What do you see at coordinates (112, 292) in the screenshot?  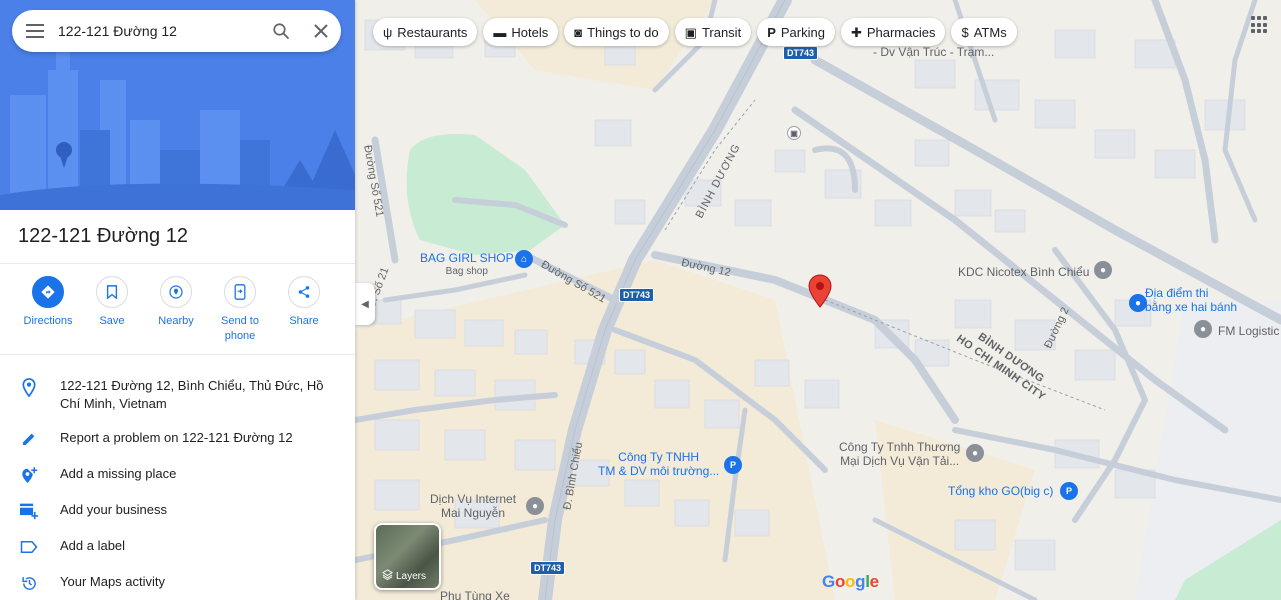 I see `bookmark-icon` at bounding box center [112, 292].